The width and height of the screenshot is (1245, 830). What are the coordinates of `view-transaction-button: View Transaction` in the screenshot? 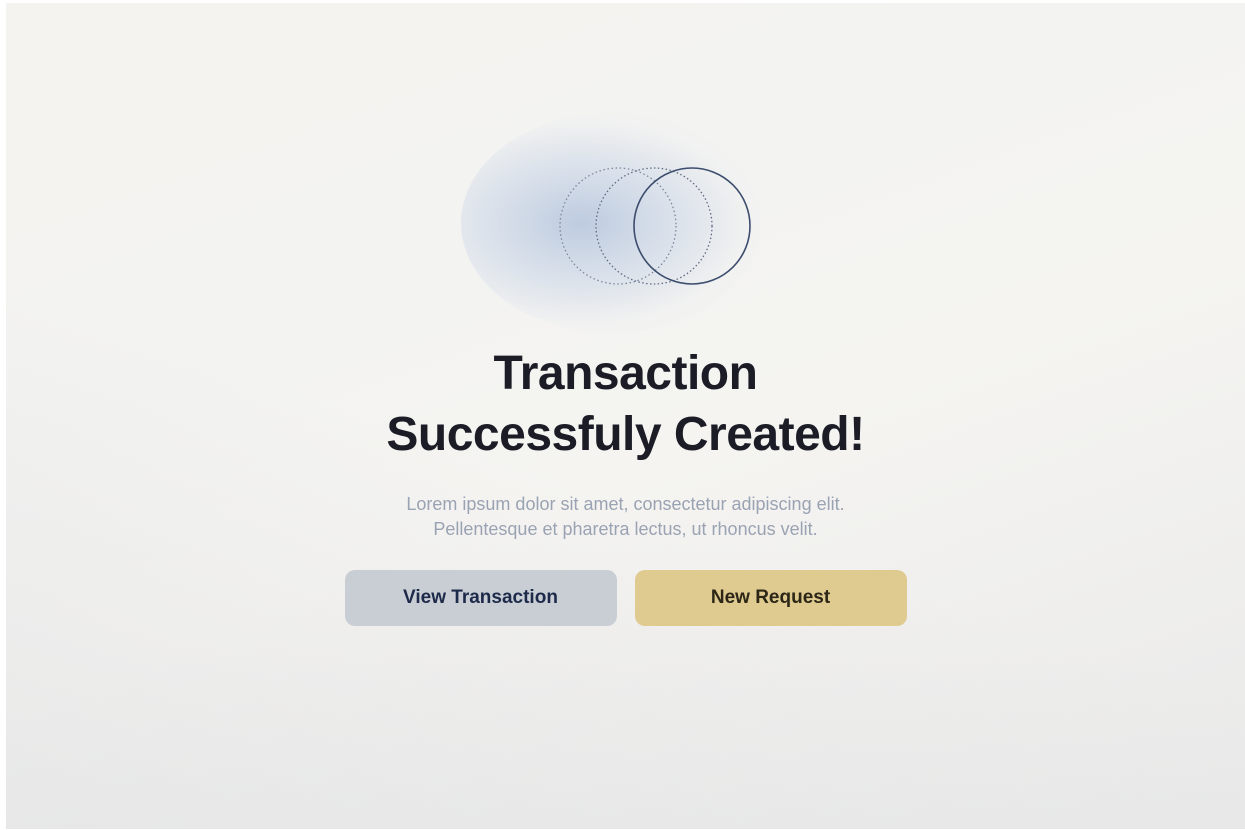 It's located at (480, 598).